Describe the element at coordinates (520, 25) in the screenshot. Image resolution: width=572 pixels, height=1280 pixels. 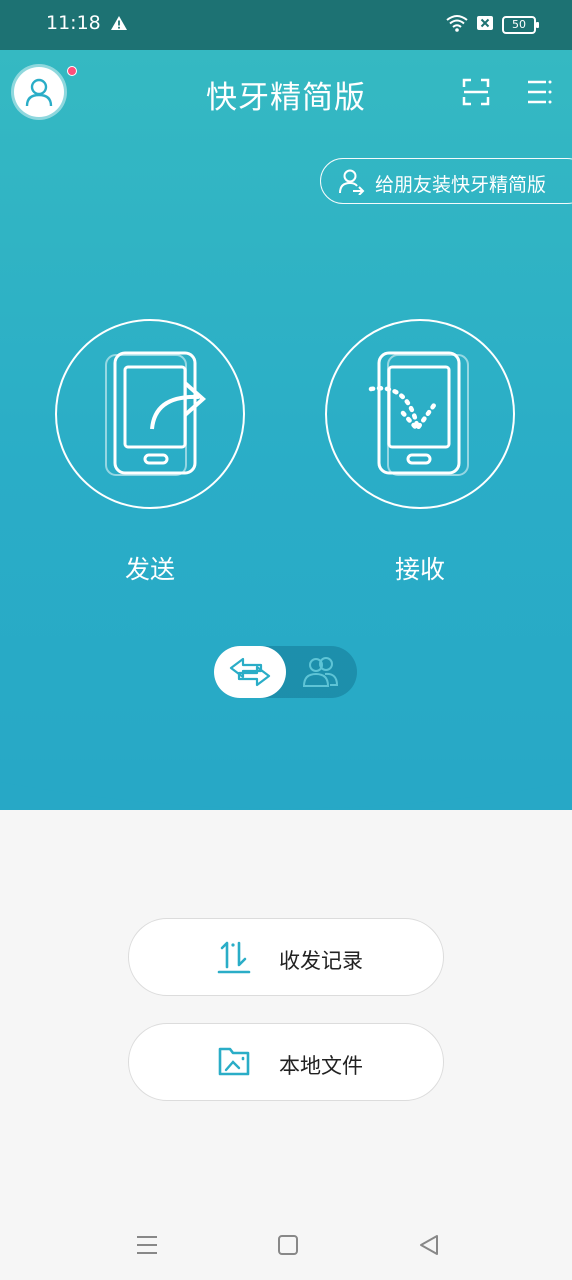
I see `battery-icon: 50` at that location.